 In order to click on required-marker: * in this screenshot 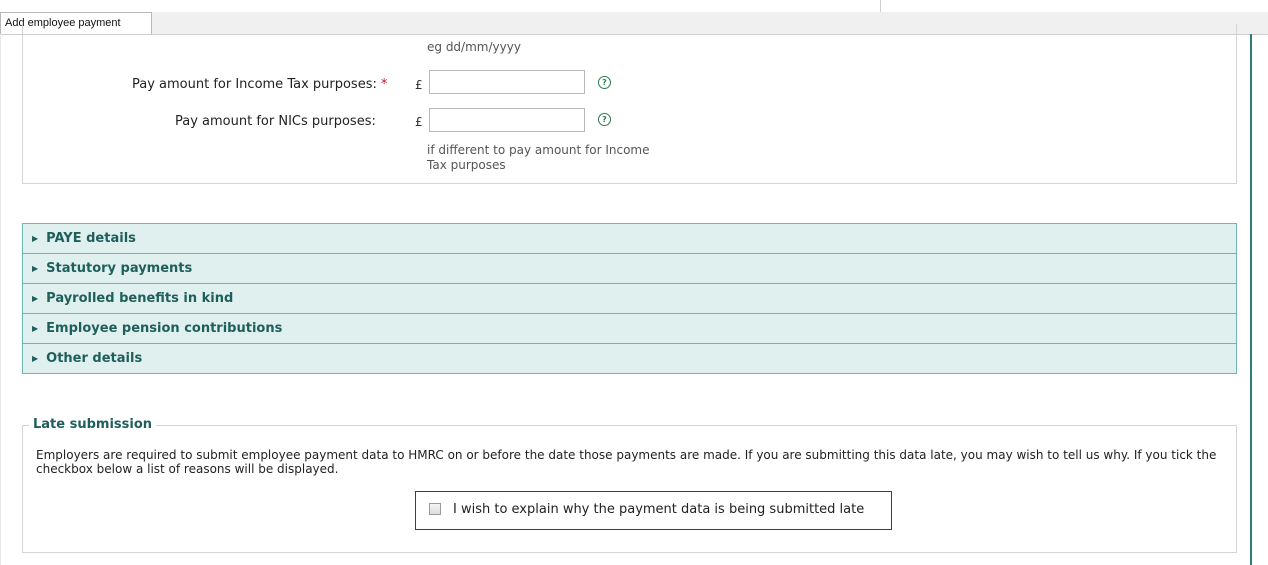, I will do `click(384, 84)`.